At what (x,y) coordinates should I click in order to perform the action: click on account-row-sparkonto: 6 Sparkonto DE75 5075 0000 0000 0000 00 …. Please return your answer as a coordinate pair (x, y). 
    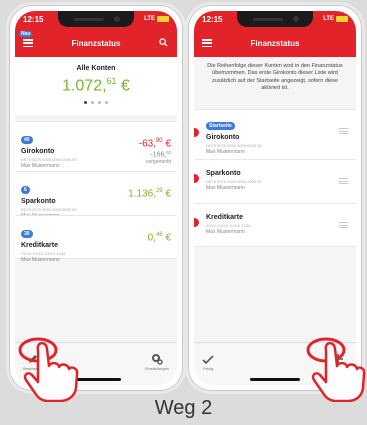
    Looking at the image, I should click on (96, 195).